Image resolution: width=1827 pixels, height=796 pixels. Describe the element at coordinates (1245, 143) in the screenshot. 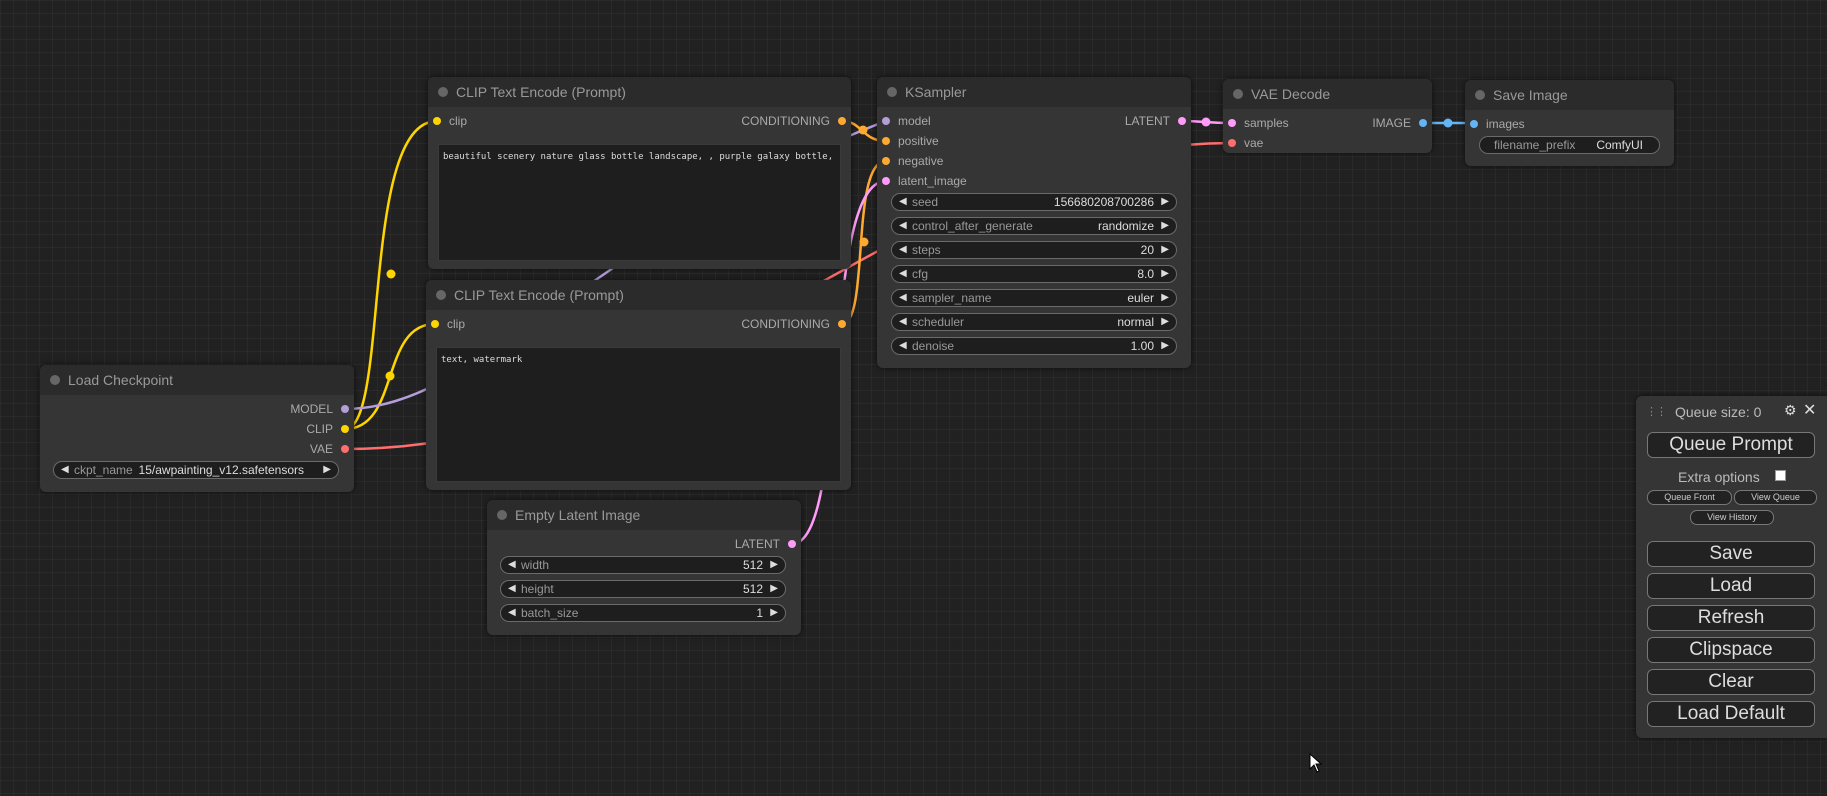

I see `input-slot-vae: vae` at that location.